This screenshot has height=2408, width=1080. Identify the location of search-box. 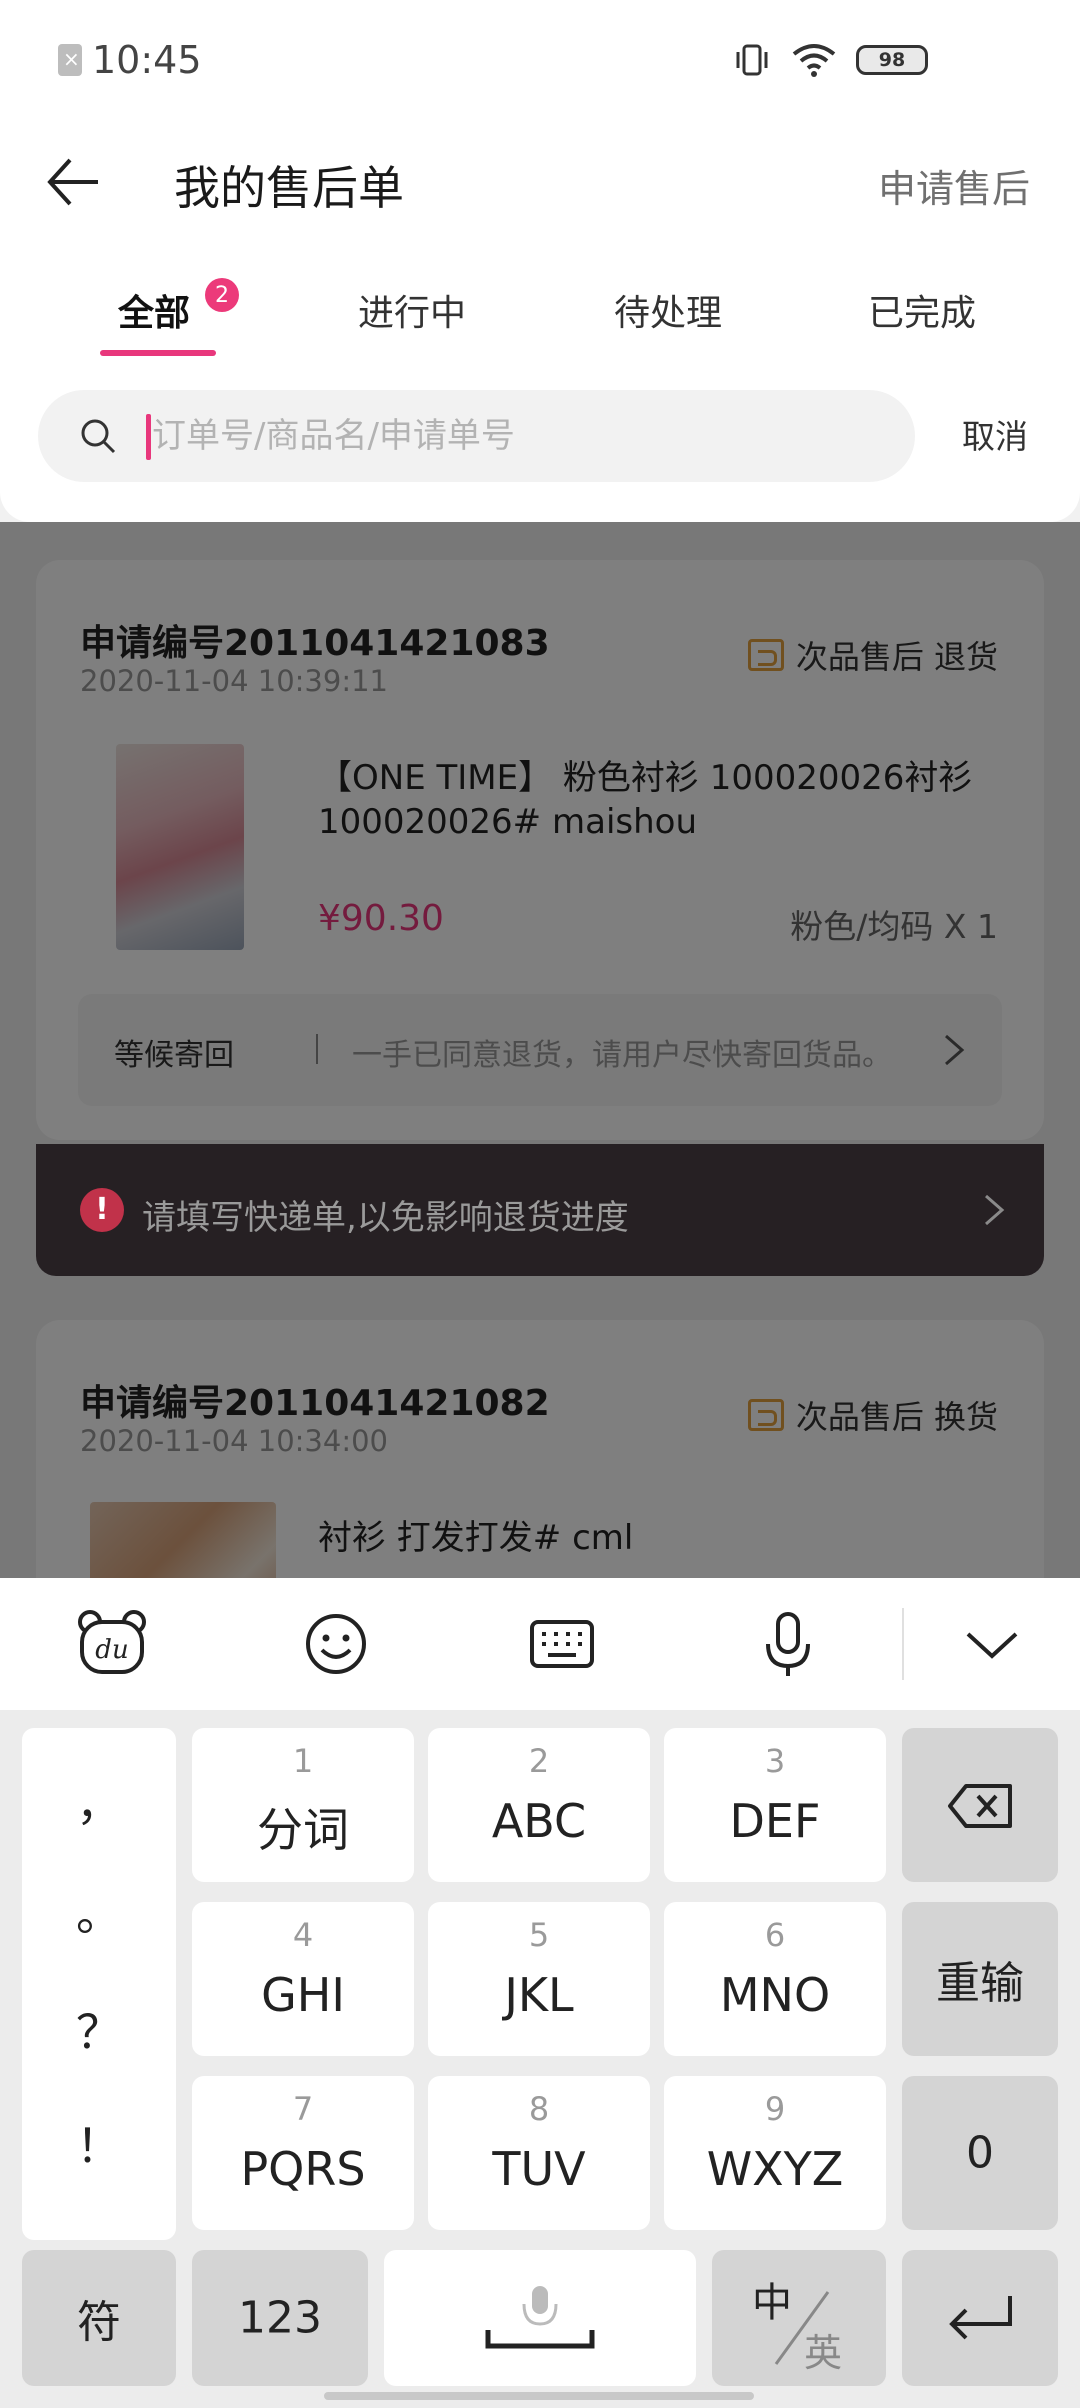
(476, 436).